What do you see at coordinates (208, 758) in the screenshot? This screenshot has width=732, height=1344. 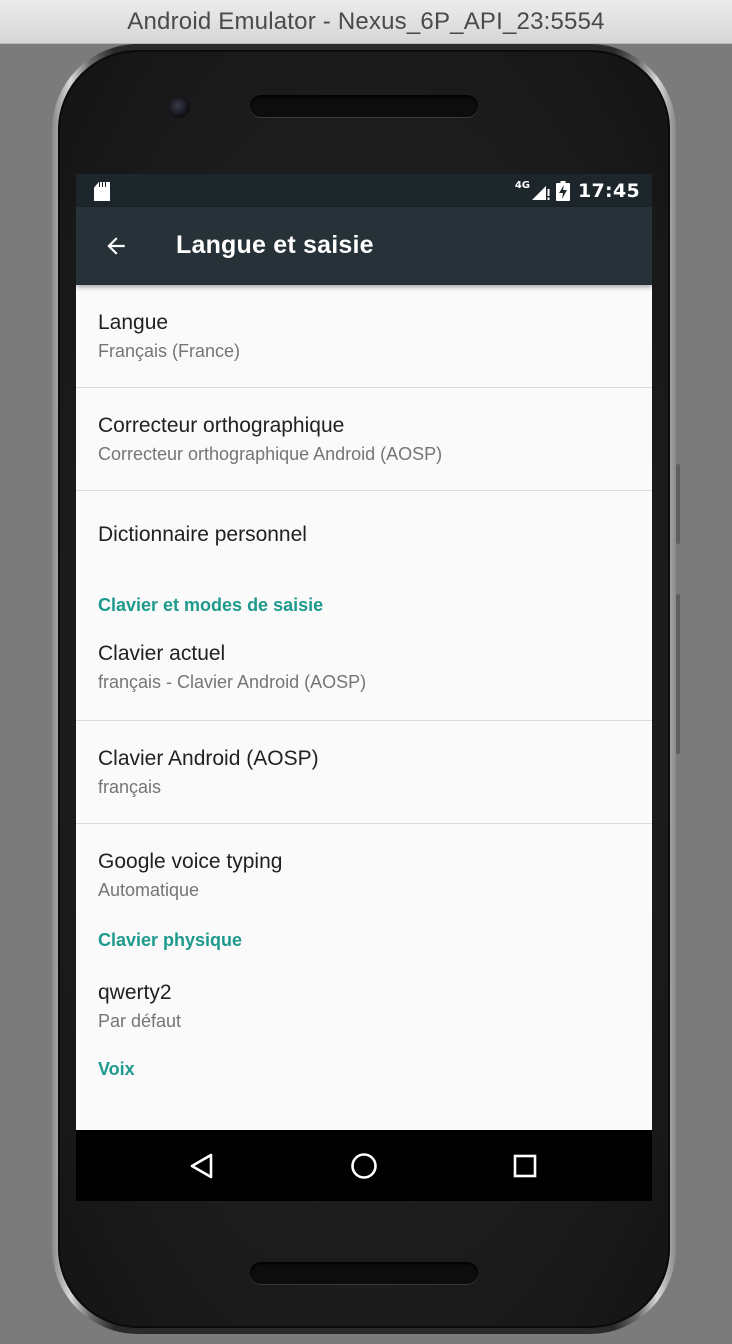 I see `pref-title: Clavier Android (AOSP)` at bounding box center [208, 758].